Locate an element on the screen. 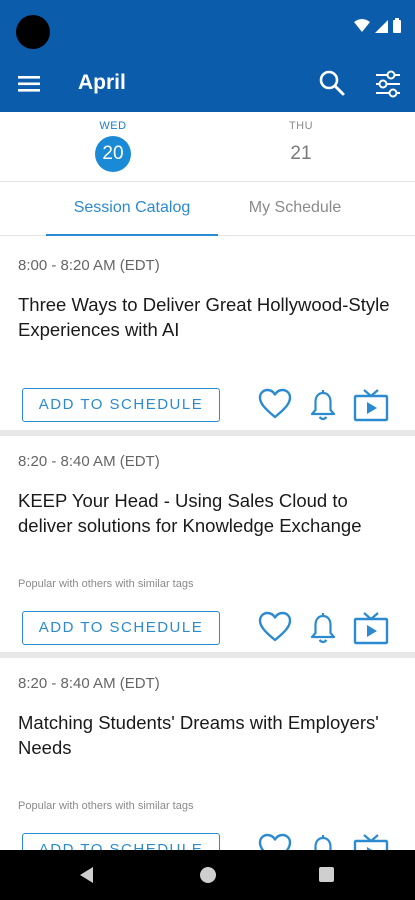  system-nav-bar is located at coordinates (207, 875).